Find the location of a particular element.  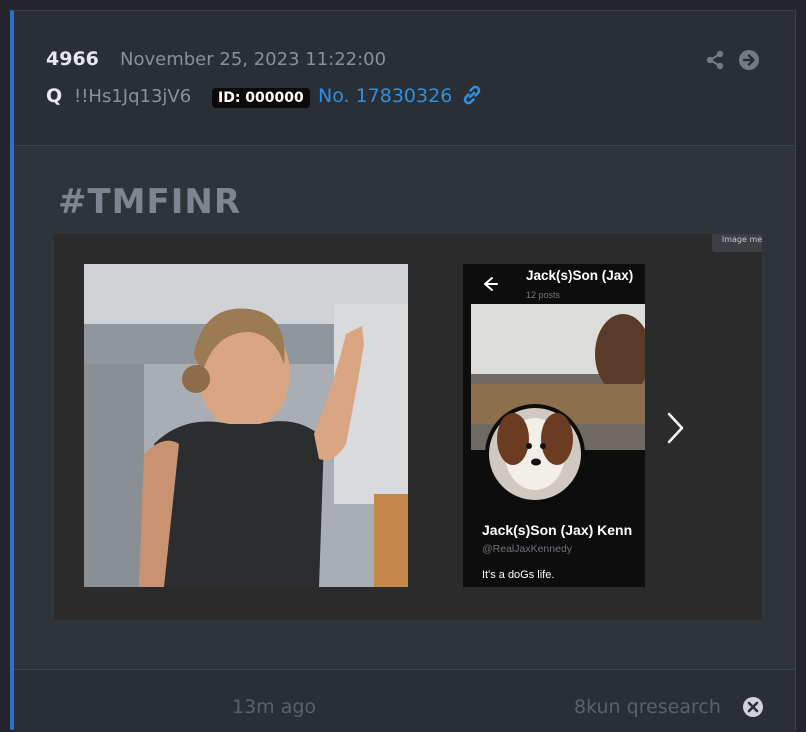

profile-screenshot is located at coordinates (554, 425).